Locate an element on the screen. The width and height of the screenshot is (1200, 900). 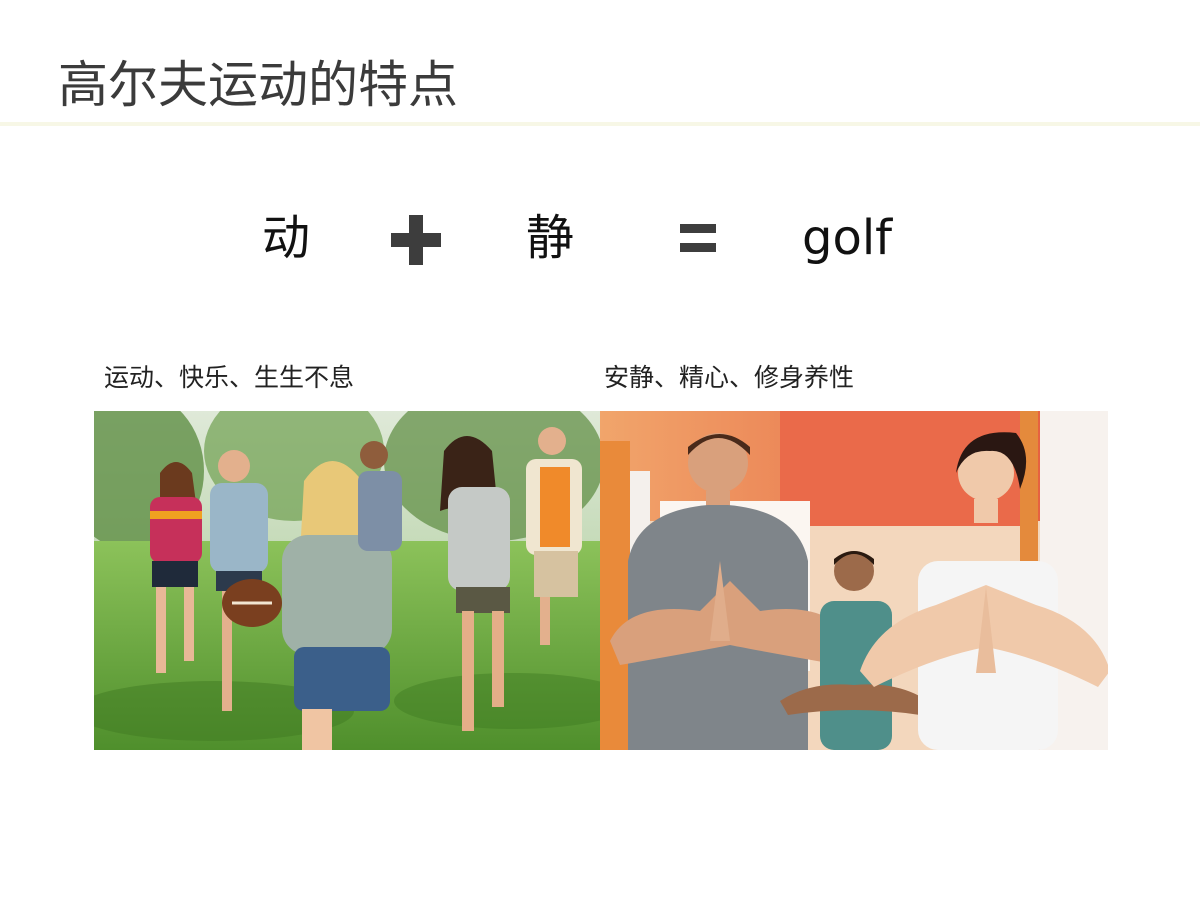
plus-icon is located at coordinates (416, 240).